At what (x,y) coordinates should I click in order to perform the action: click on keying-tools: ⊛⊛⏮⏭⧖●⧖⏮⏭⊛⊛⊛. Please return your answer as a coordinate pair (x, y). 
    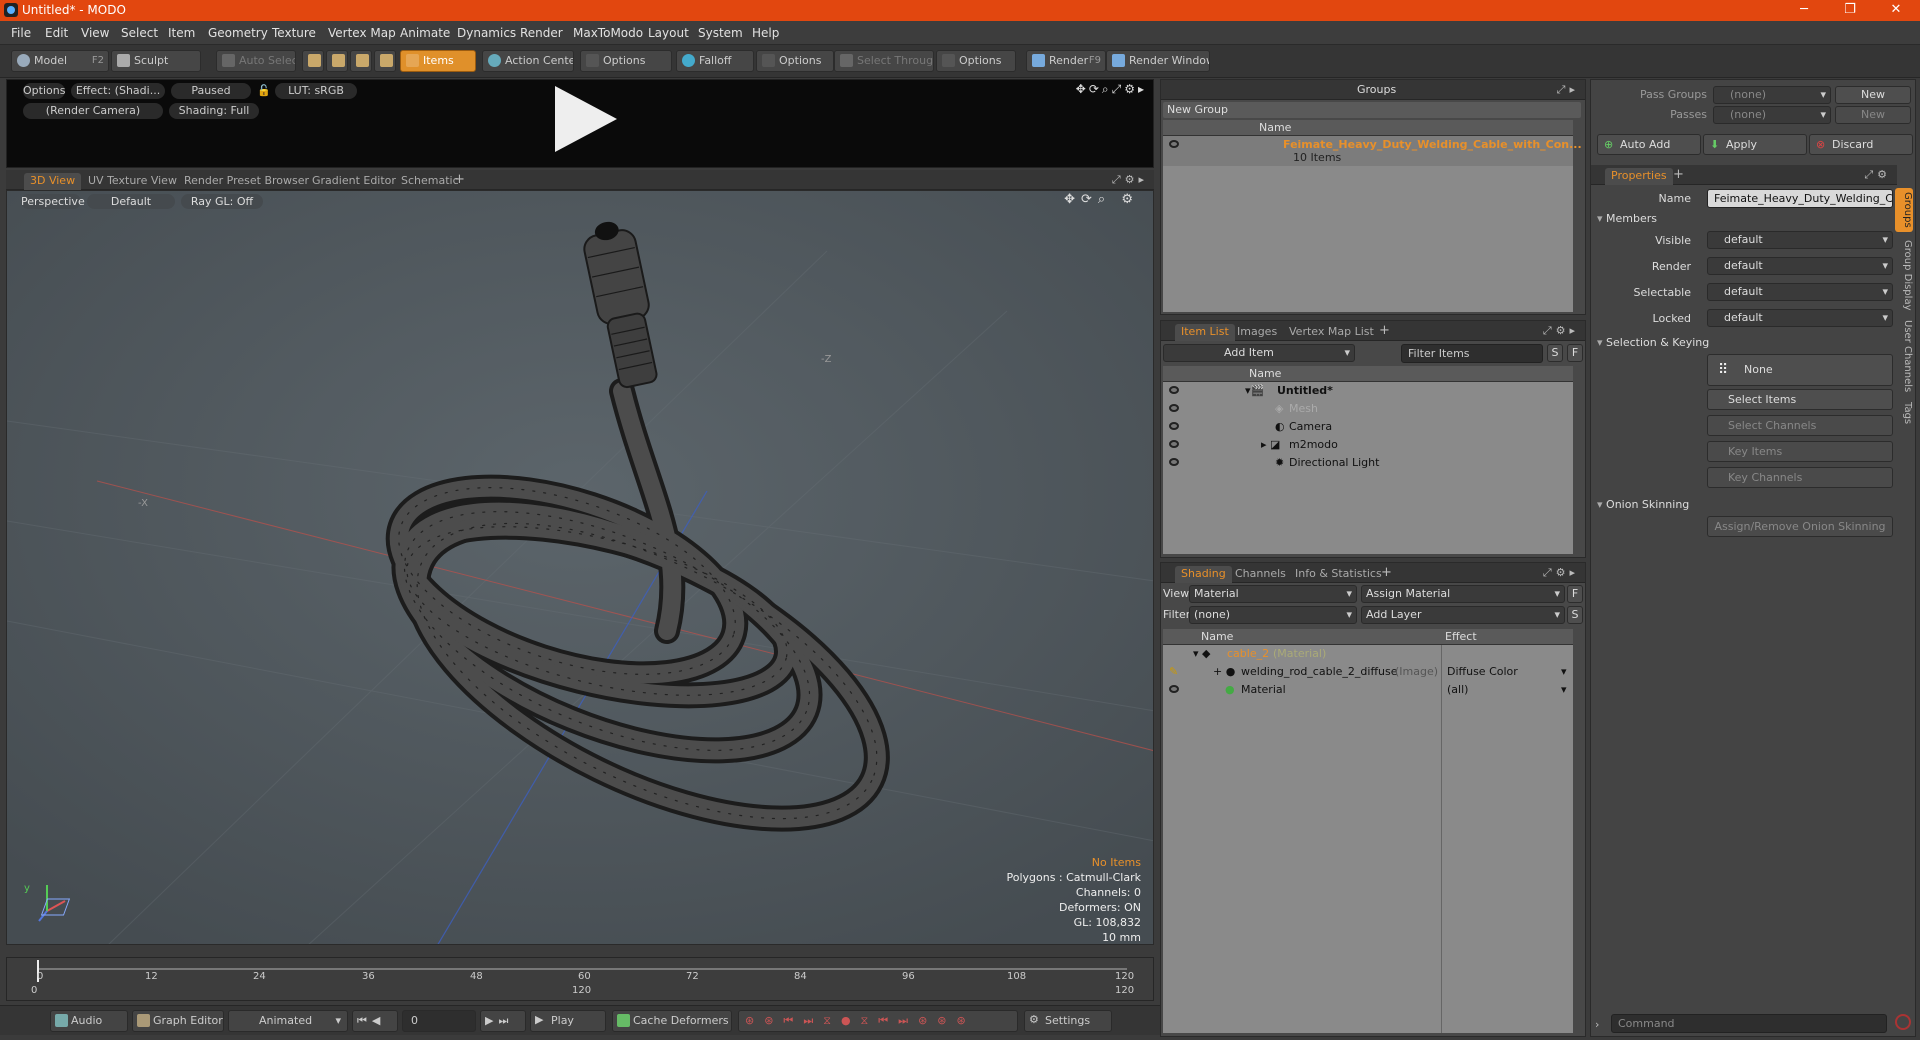
    Looking at the image, I should click on (878, 1021).